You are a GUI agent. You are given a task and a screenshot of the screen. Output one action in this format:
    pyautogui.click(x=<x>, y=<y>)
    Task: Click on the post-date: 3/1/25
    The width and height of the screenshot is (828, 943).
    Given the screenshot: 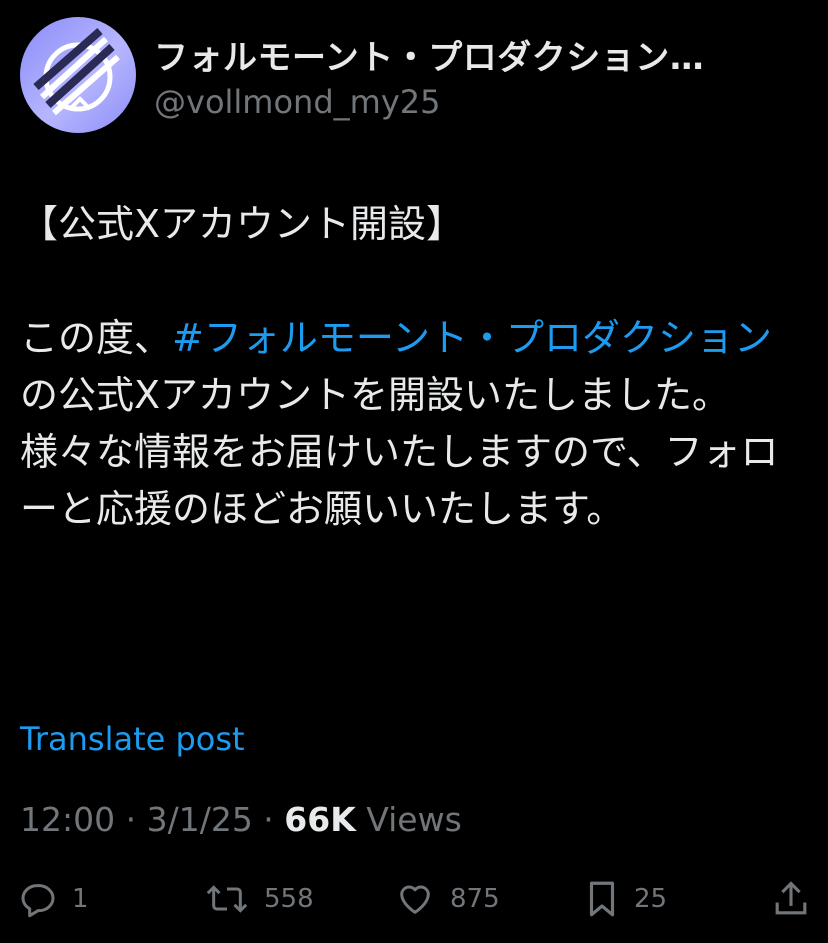 What is the action you would take?
    pyautogui.click(x=200, y=819)
    